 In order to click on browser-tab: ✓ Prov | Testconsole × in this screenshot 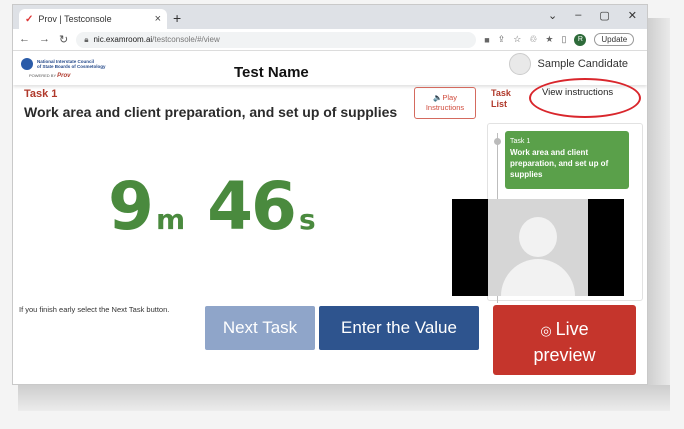, I will do `click(93, 19)`.